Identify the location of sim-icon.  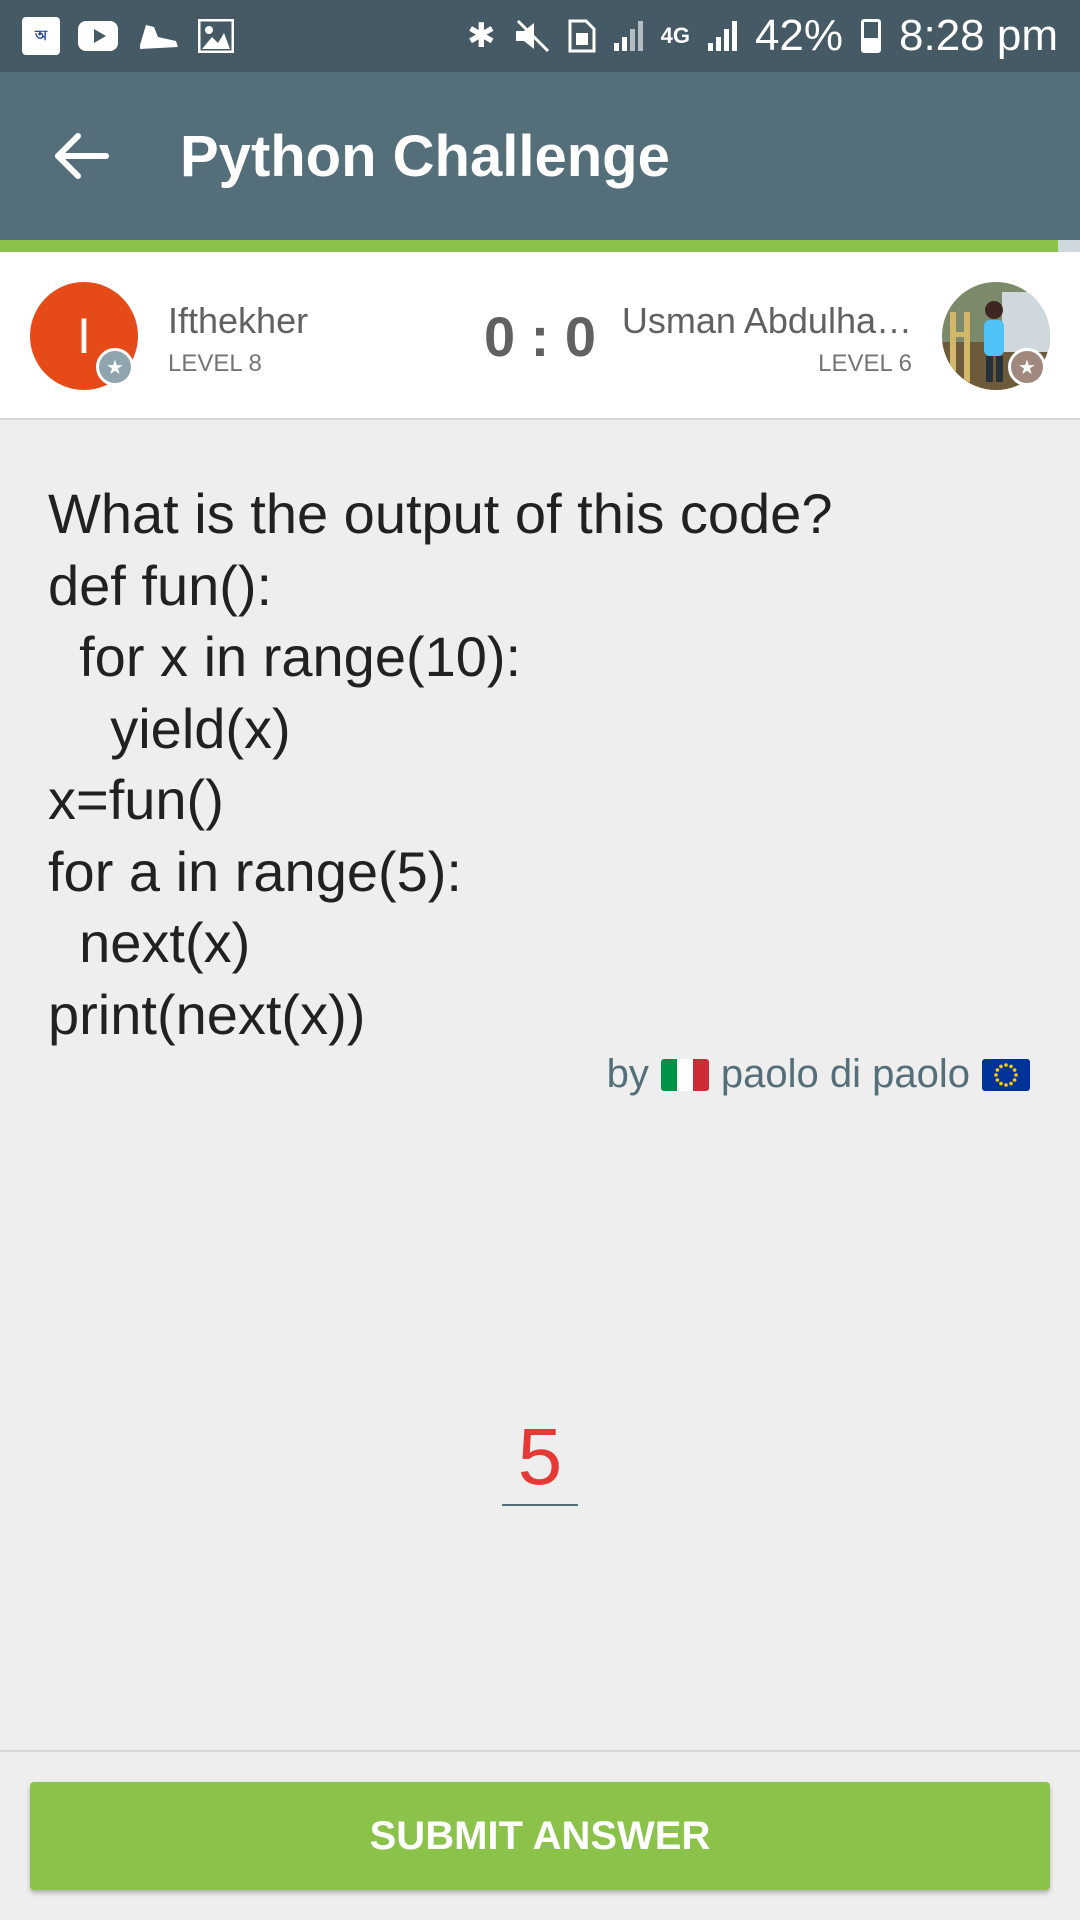
(582, 36).